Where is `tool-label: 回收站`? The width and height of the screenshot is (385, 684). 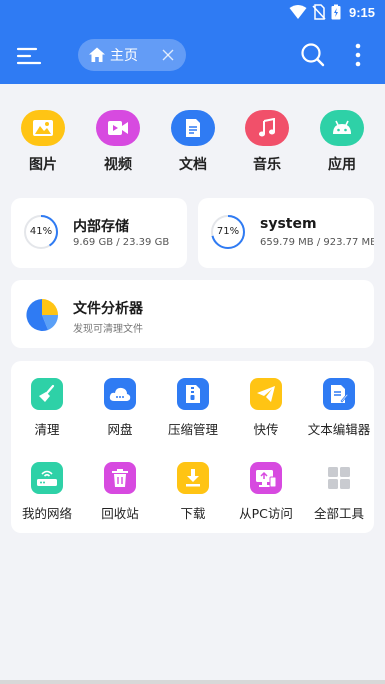 tool-label: 回收站 is located at coordinates (120, 513).